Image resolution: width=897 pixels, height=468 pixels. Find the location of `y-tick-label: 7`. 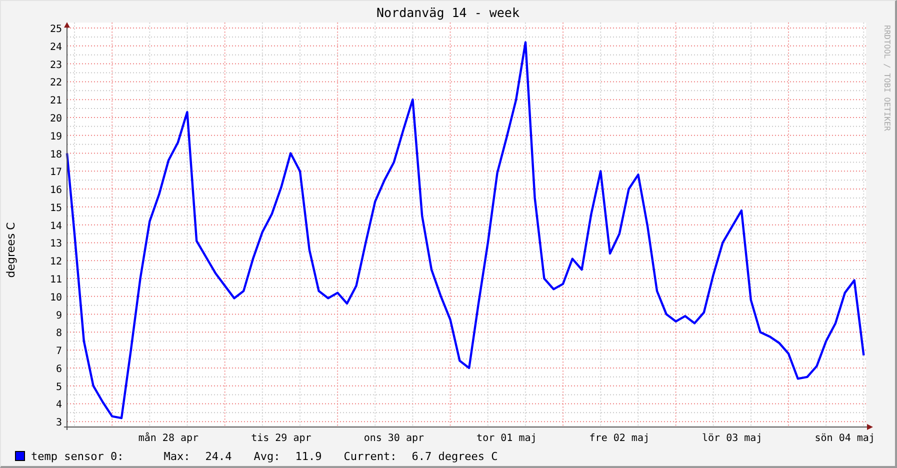

y-tick-label: 7 is located at coordinates (59, 352).